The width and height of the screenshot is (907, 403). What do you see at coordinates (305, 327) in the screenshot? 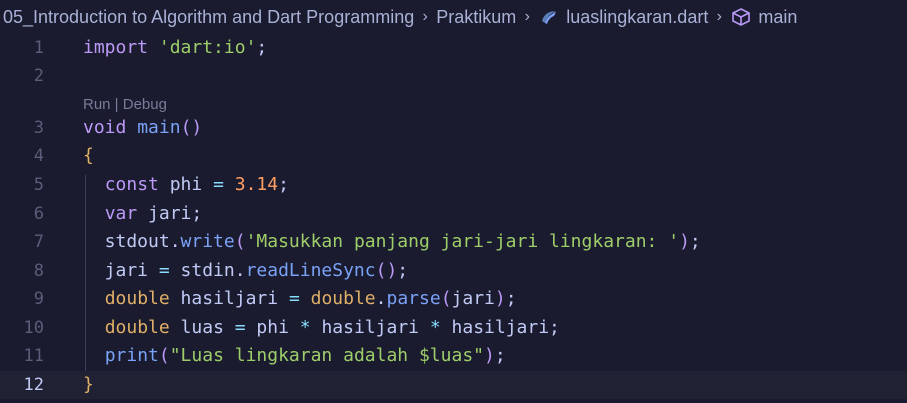
I see `code-token: *` at bounding box center [305, 327].